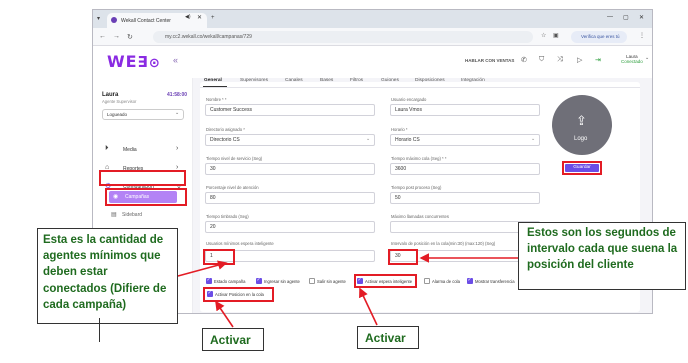  What do you see at coordinates (408, 110) in the screenshot?
I see `usuario-value: Laura Vmos` at bounding box center [408, 110].